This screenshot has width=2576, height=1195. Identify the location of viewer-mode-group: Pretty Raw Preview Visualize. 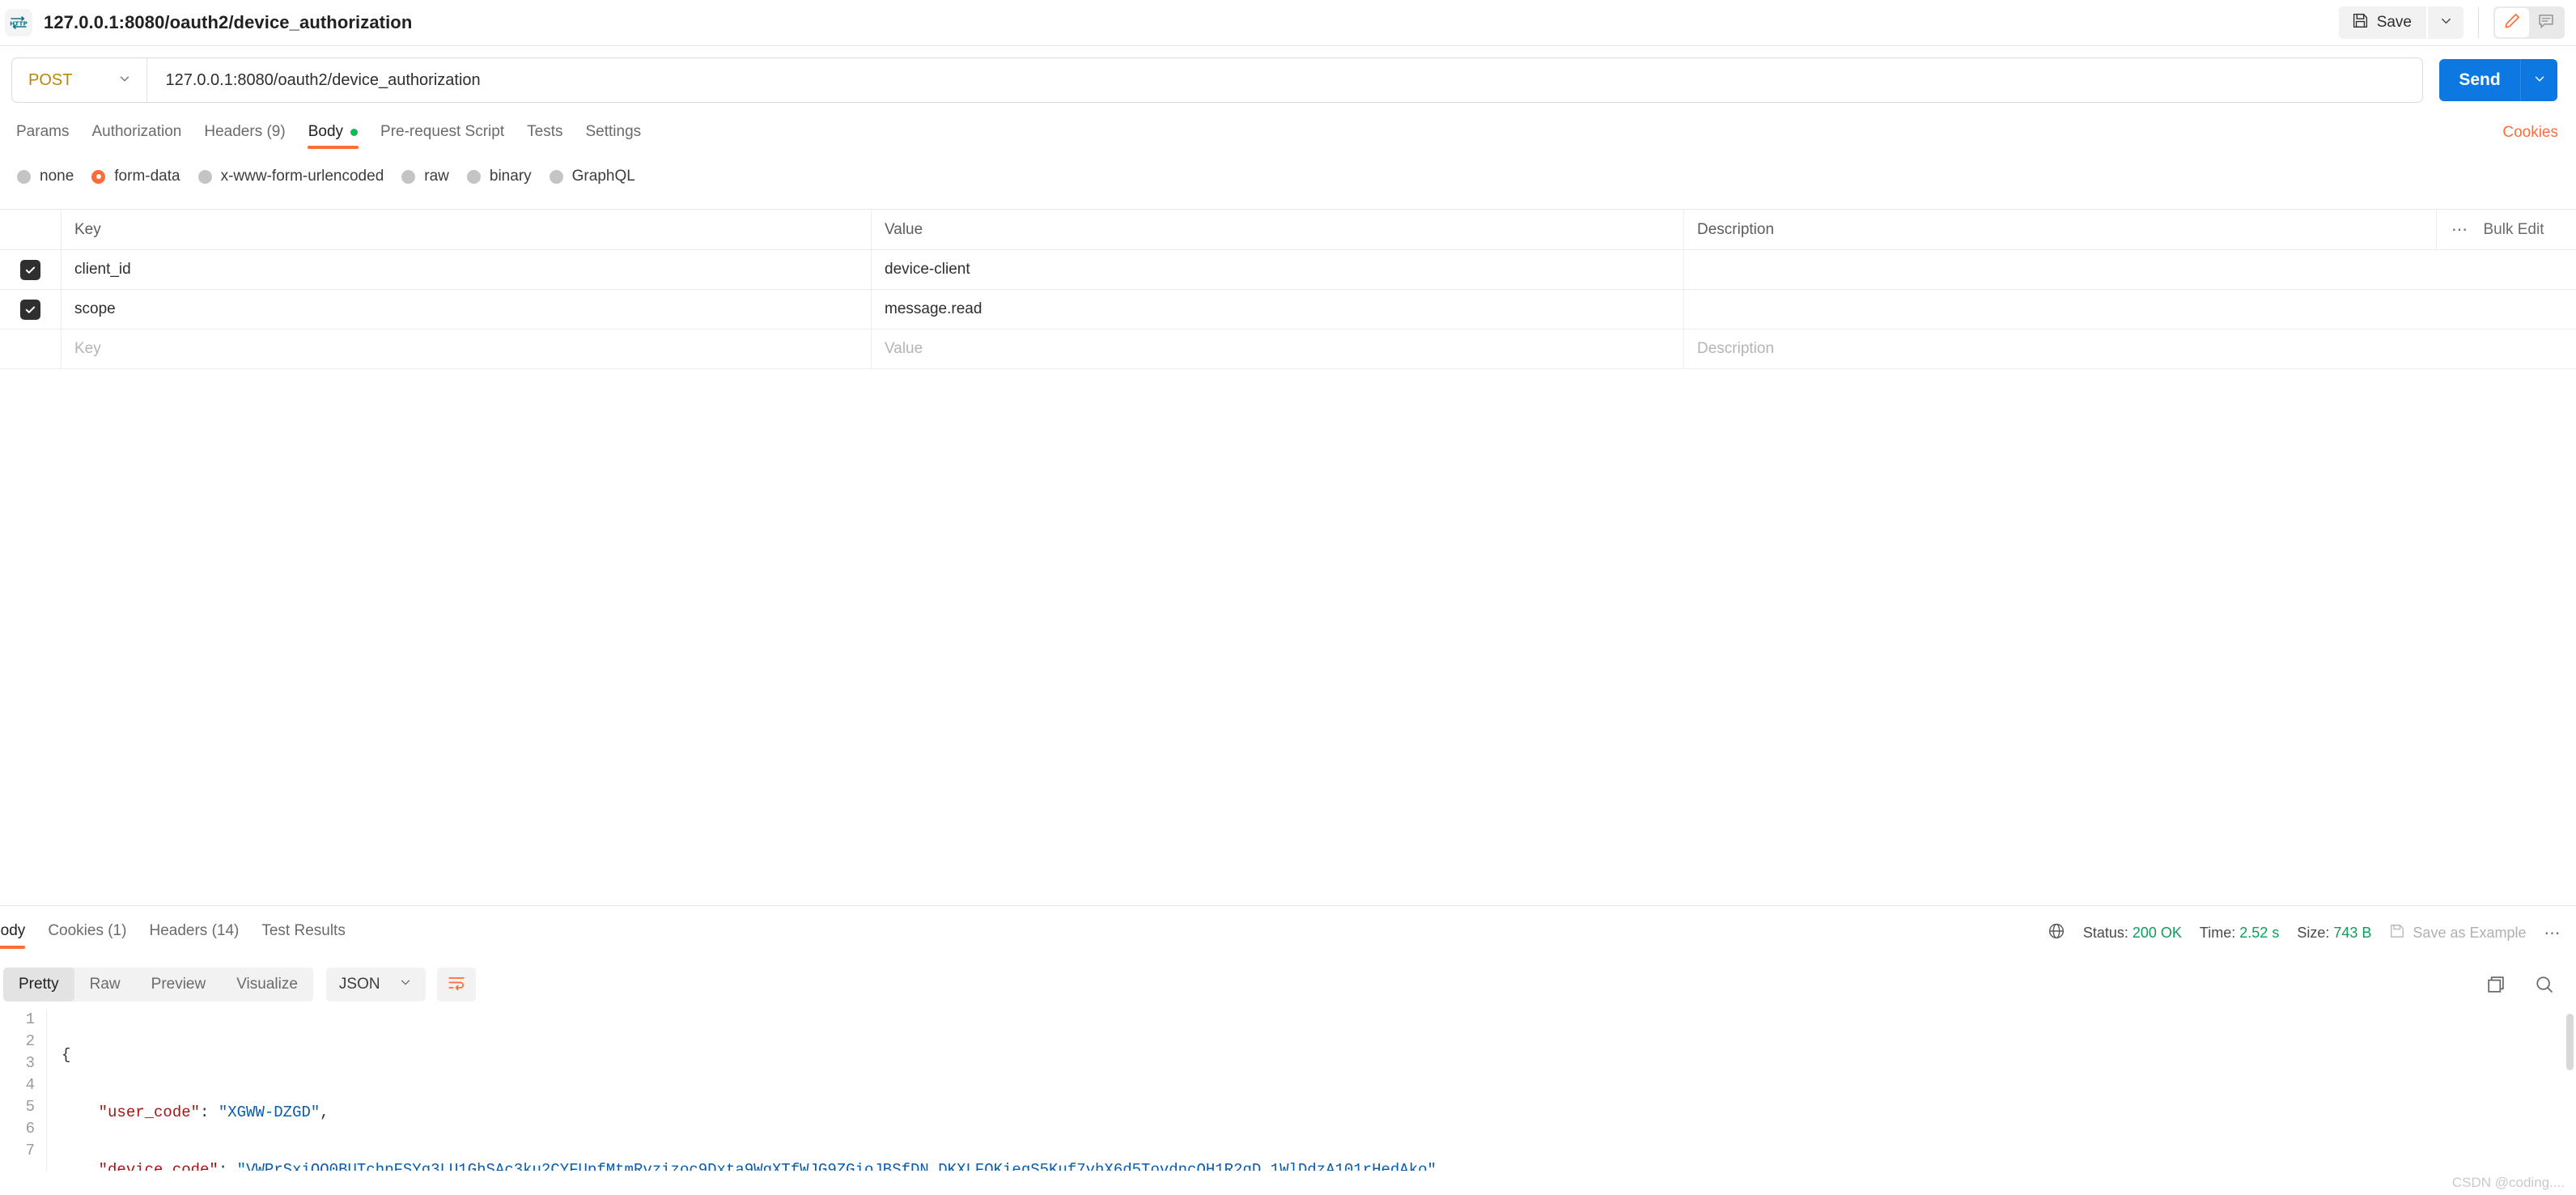
(158, 984).